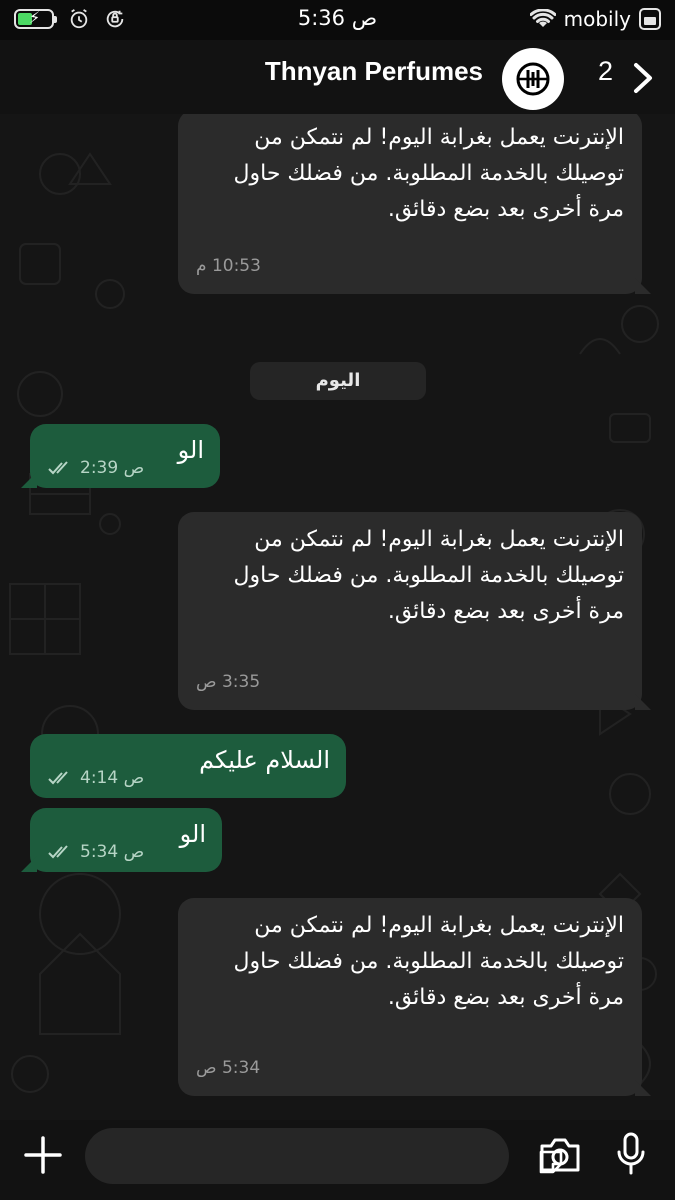 This screenshot has height=1200, width=675. I want to click on composer-bar, so click(337, 1160).